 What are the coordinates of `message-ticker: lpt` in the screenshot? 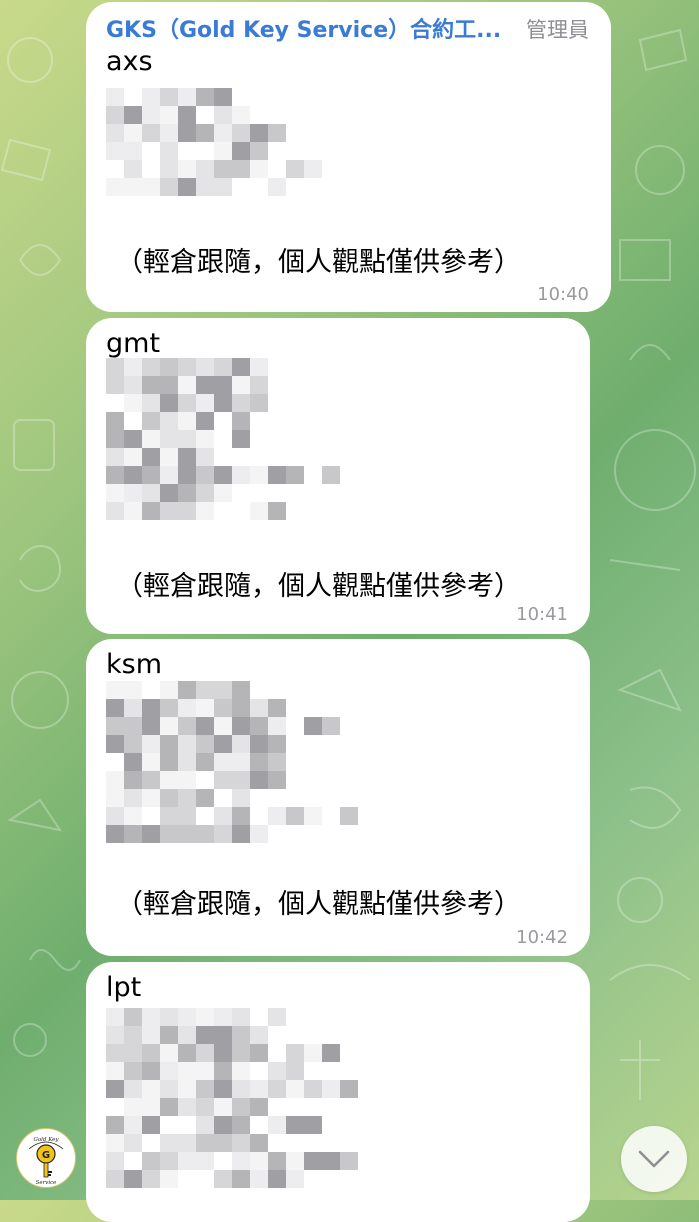 It's located at (124, 987).